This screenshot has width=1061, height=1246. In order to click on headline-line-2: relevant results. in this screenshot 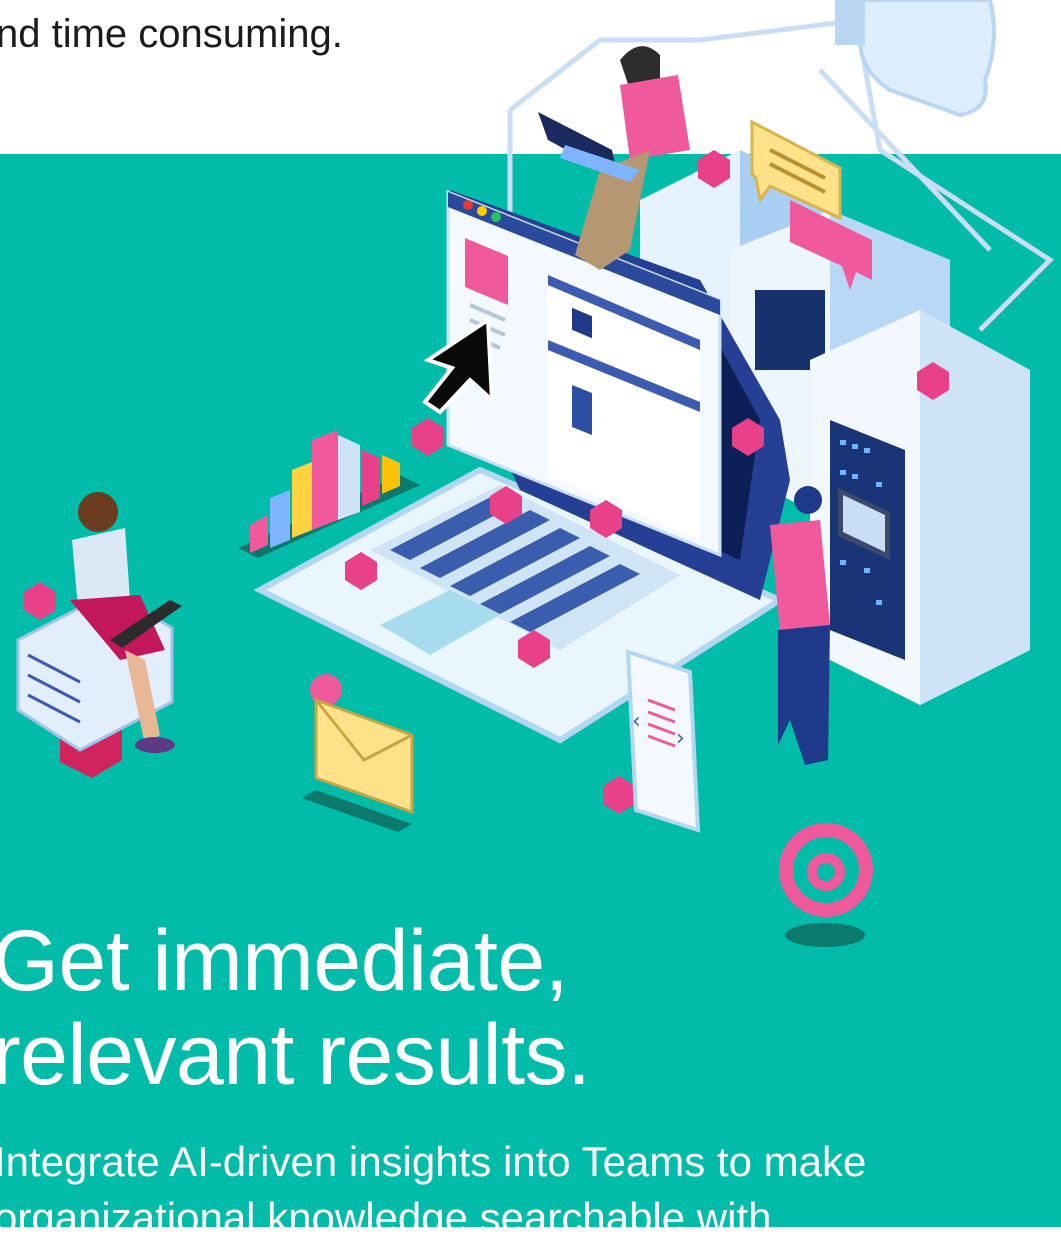, I will do `click(295, 1055)`.